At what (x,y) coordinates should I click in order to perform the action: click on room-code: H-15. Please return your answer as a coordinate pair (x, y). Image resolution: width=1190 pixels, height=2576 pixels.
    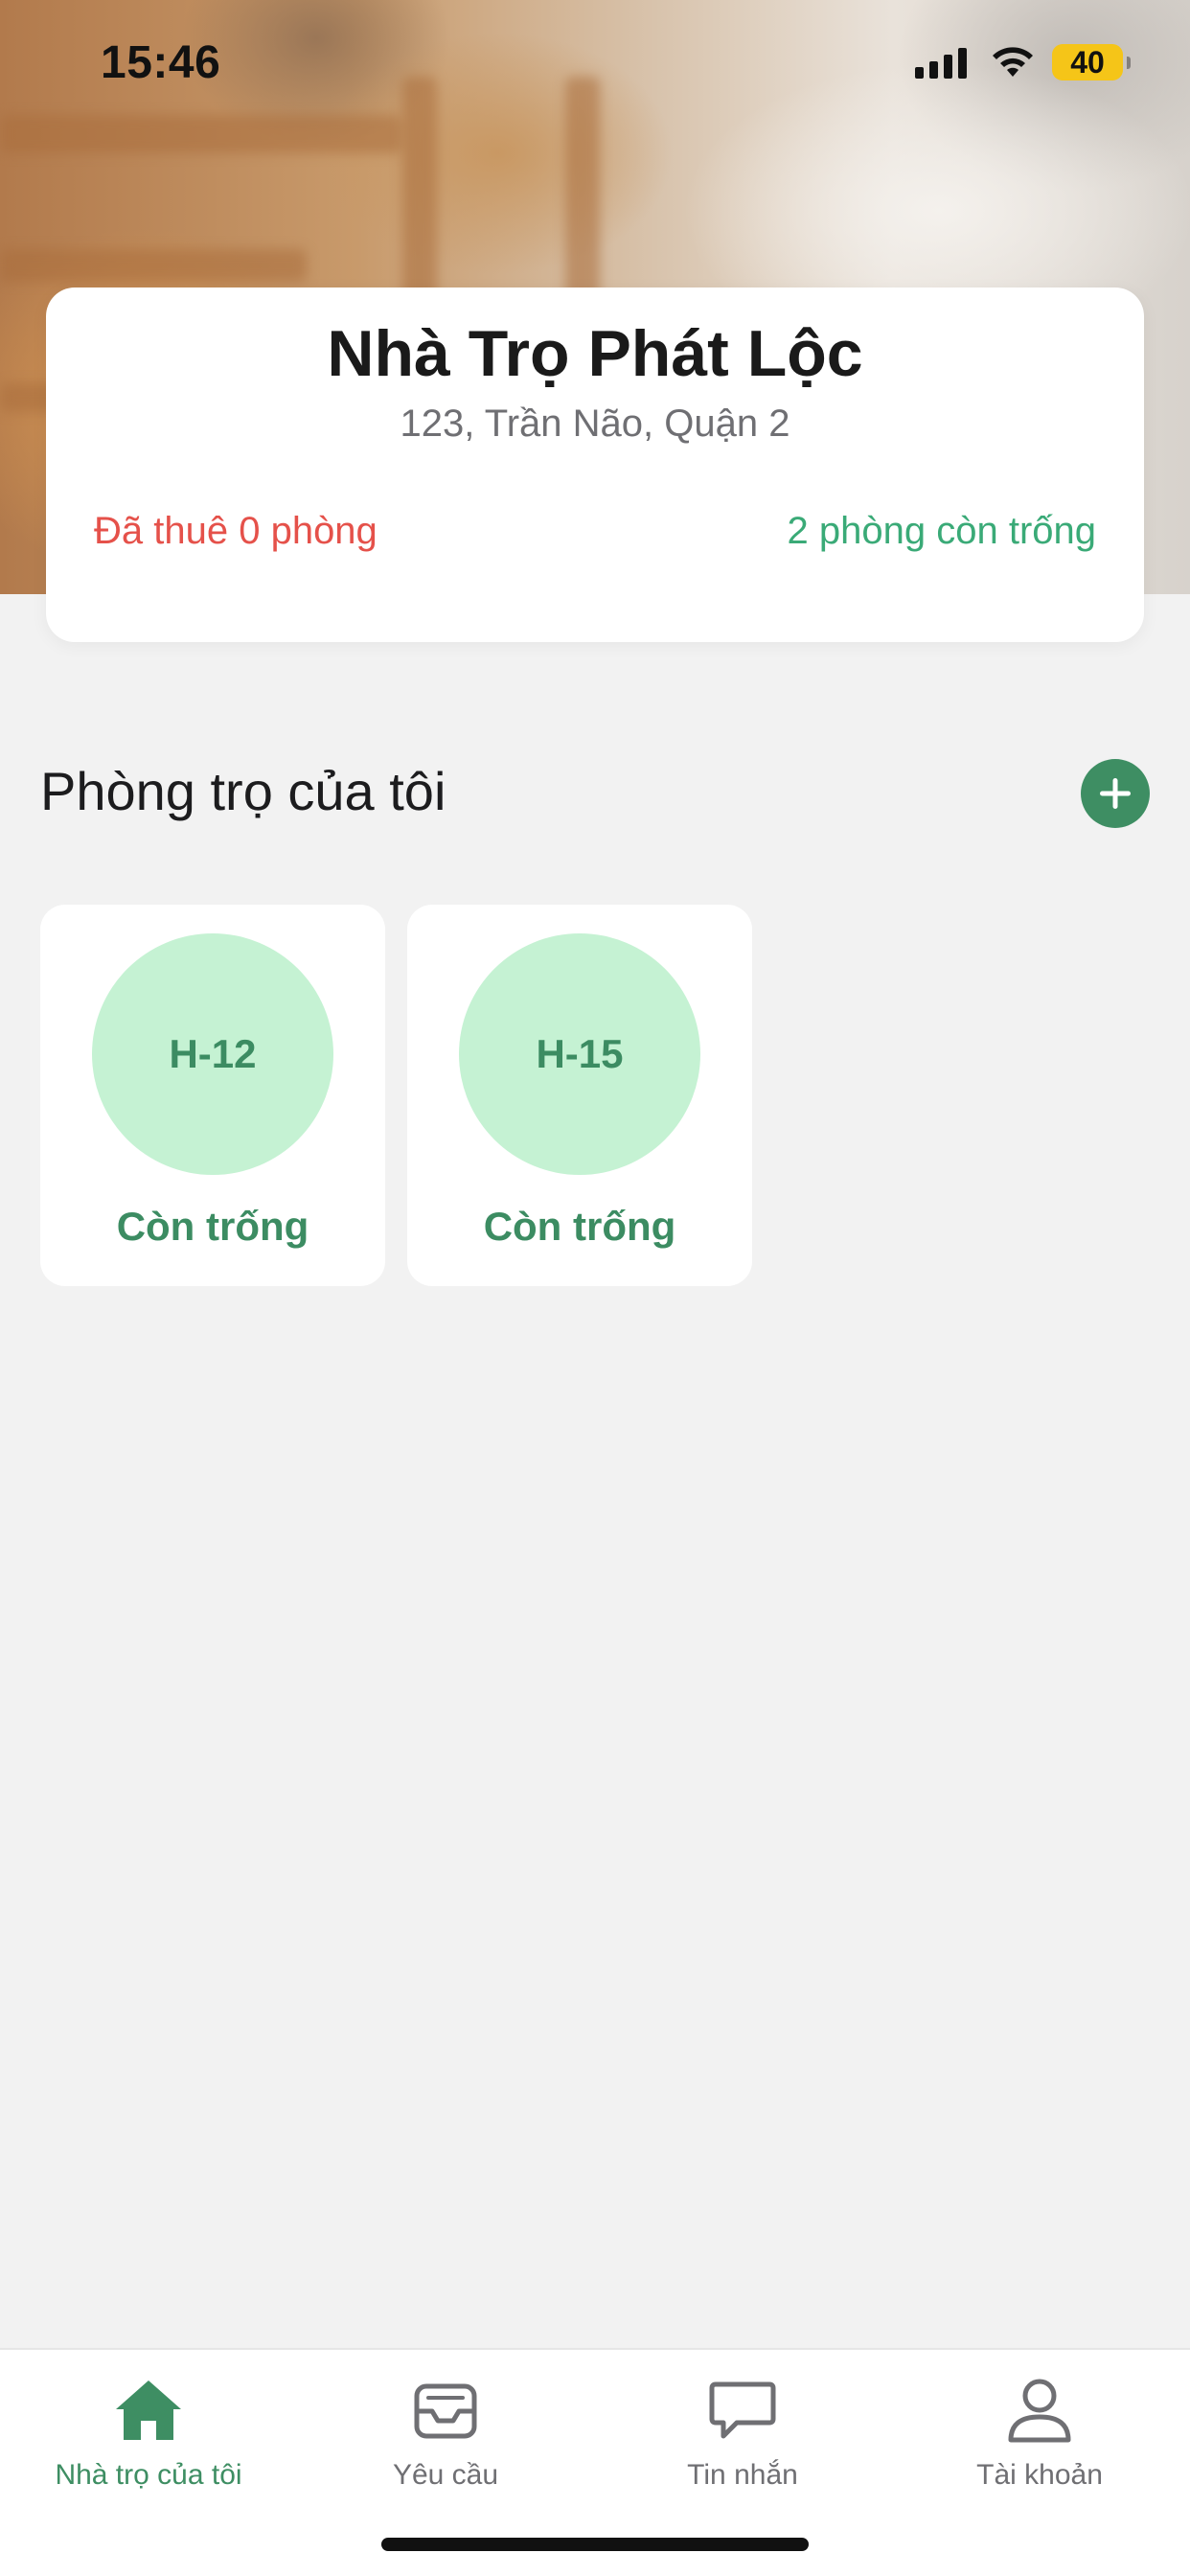
    Looking at the image, I should click on (579, 1054).